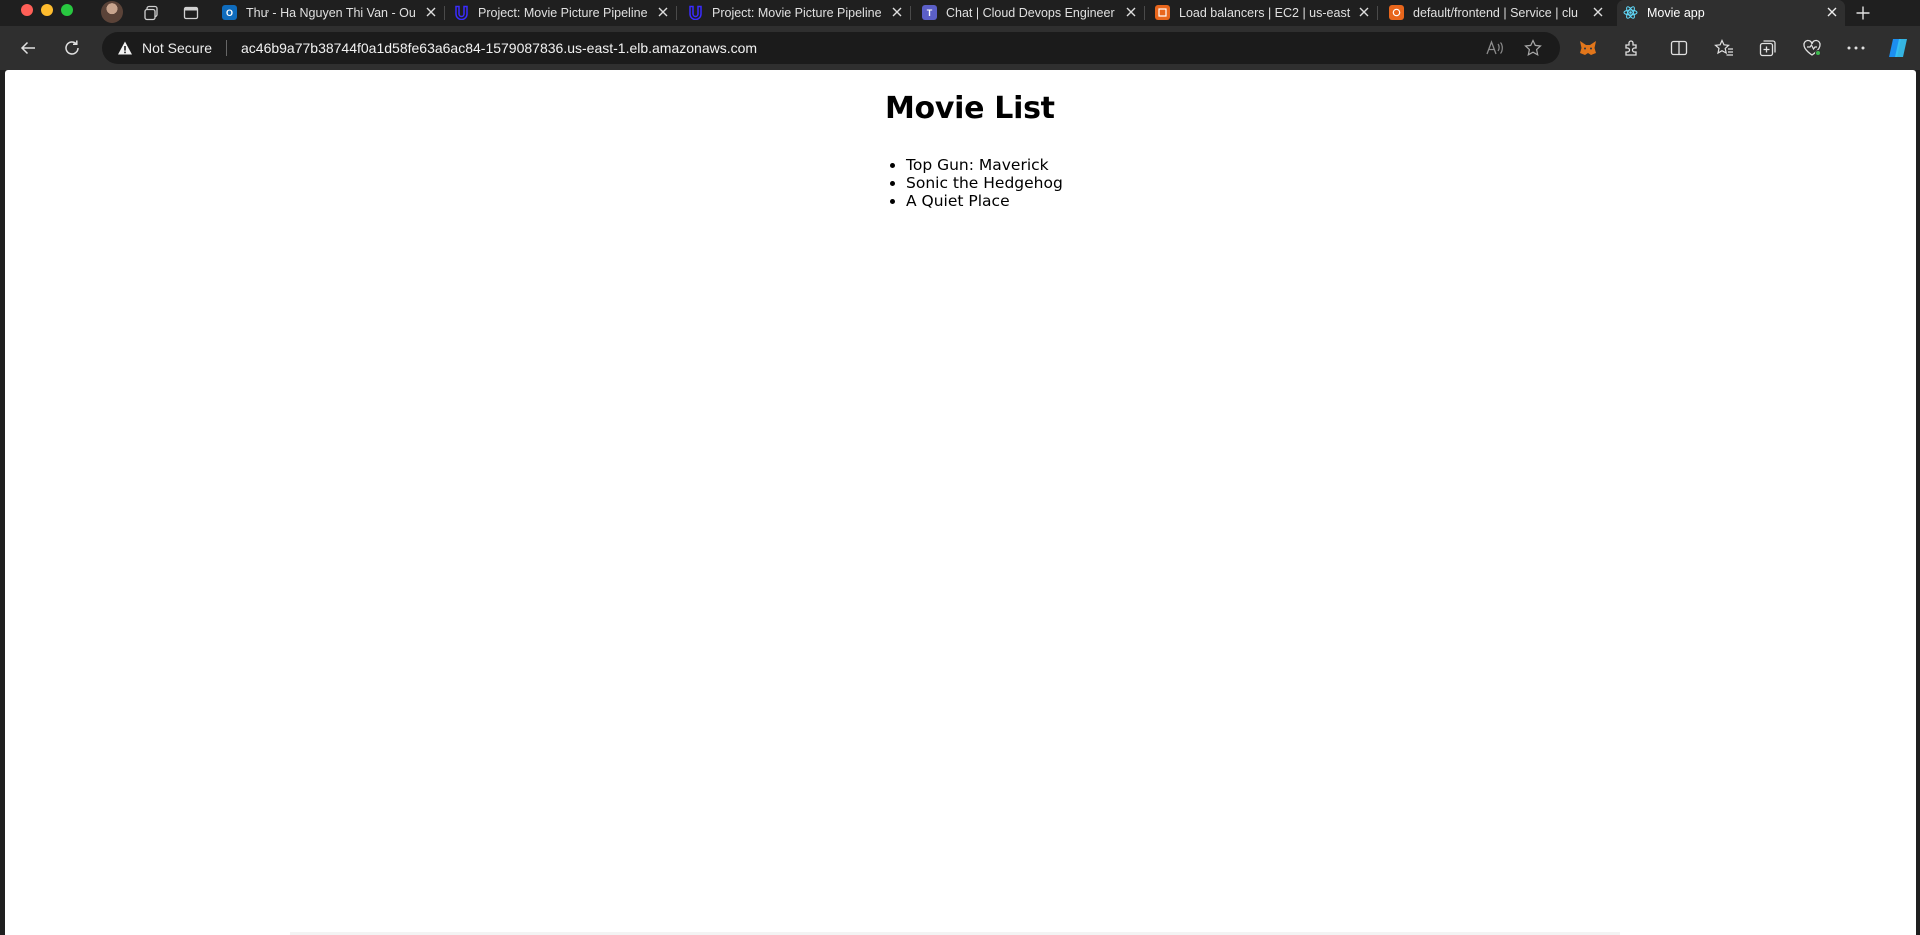  Describe the element at coordinates (72, 48) in the screenshot. I see `refresh-button` at that location.